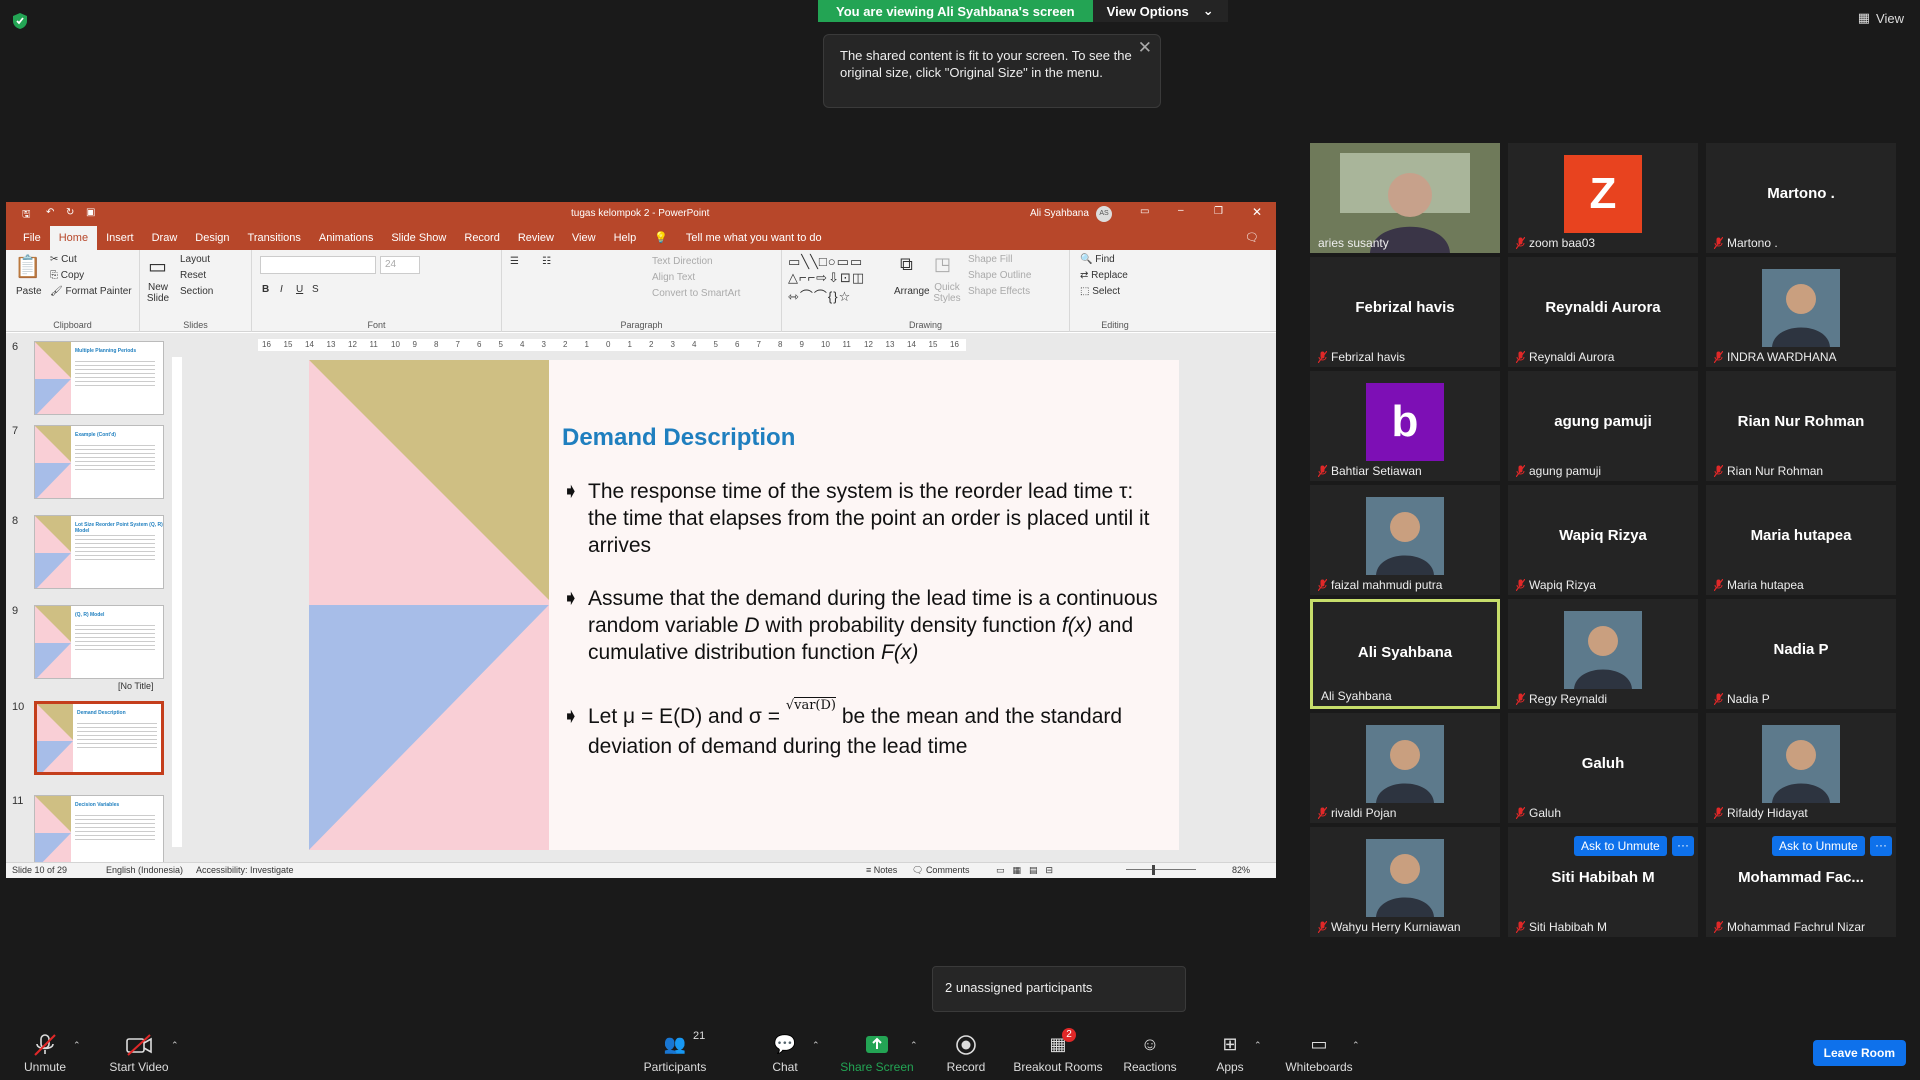 The image size is (1920, 1080). What do you see at coordinates (1801, 768) in the screenshot?
I see `participant-tile: Rifaldy Hidayat` at bounding box center [1801, 768].